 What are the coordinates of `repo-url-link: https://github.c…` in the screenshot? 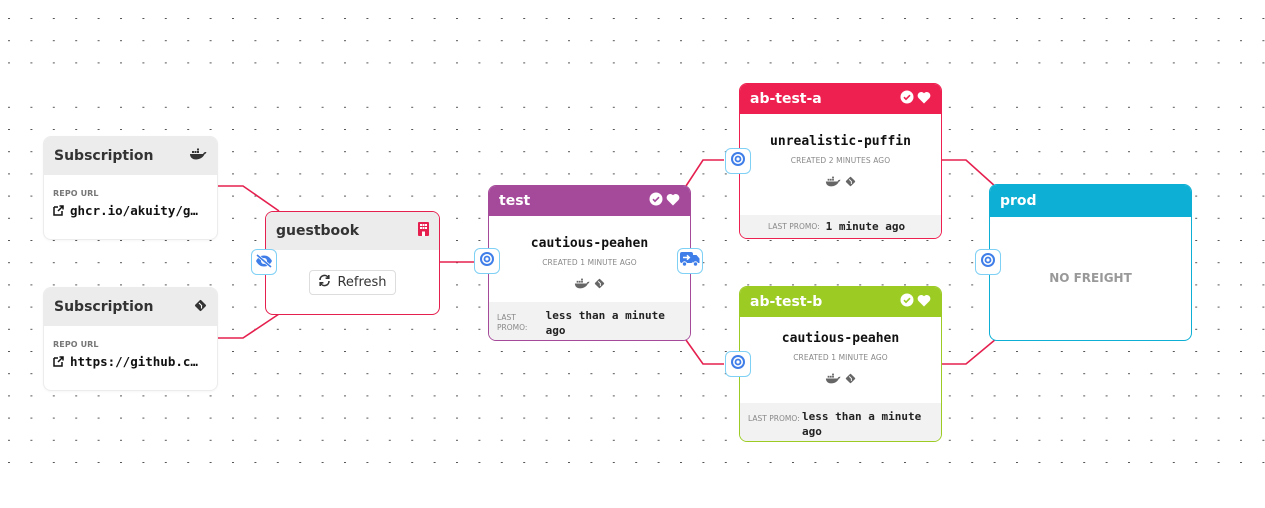 It's located at (135, 361).